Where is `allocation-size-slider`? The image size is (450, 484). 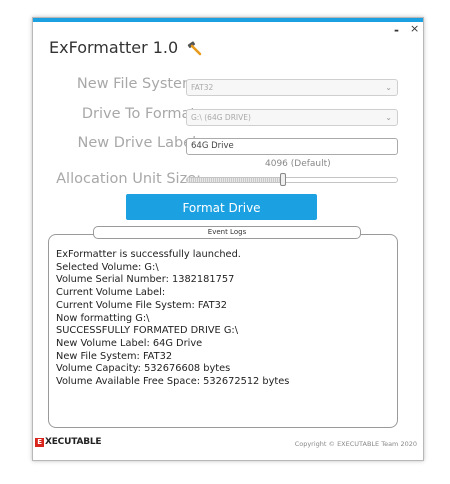 allocation-size-slider is located at coordinates (292, 179).